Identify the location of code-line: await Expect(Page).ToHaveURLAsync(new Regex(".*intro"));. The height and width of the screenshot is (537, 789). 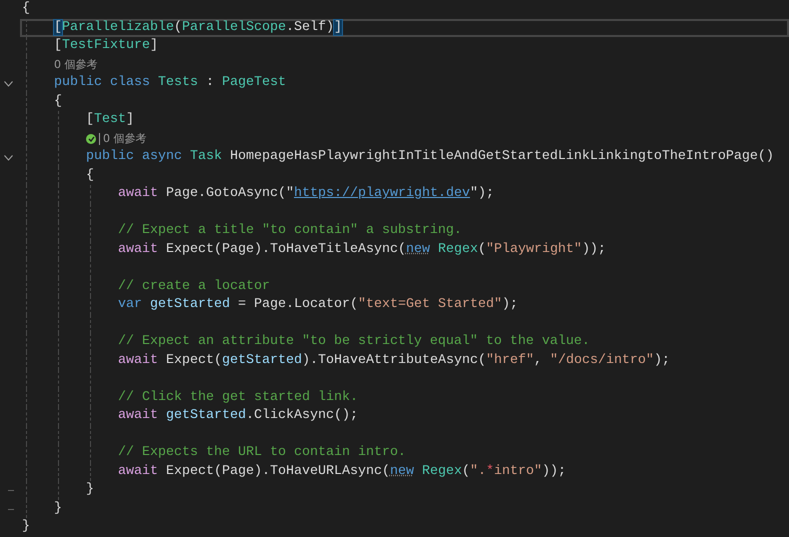
(342, 471).